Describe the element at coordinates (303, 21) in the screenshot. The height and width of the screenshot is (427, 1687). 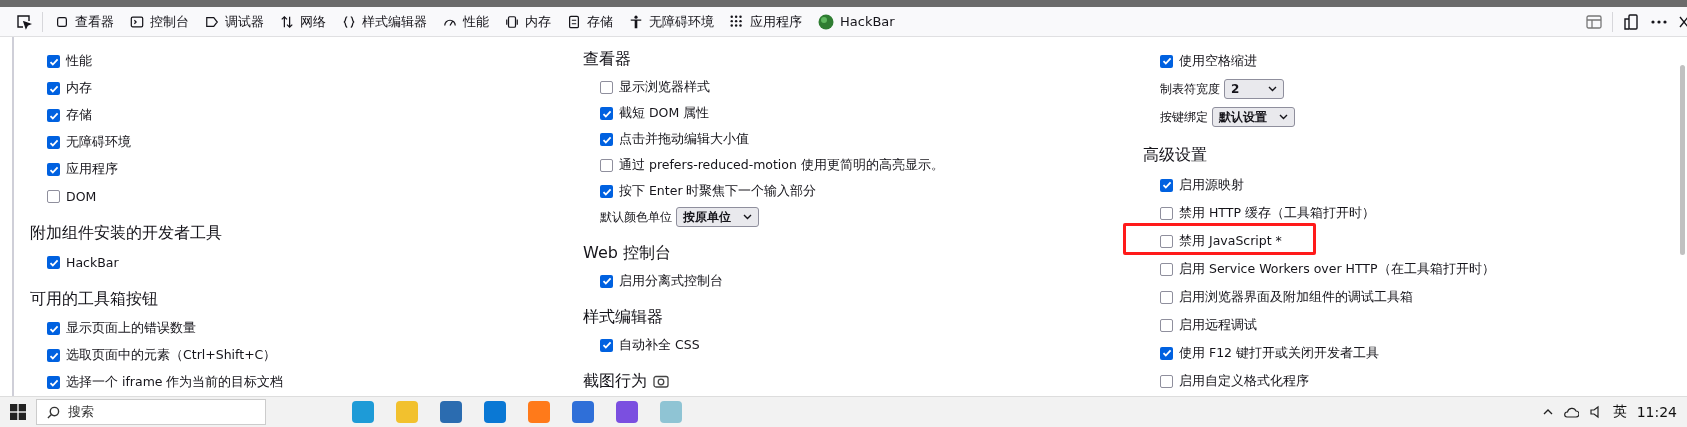
I see `toolbar-tab: 网络` at that location.